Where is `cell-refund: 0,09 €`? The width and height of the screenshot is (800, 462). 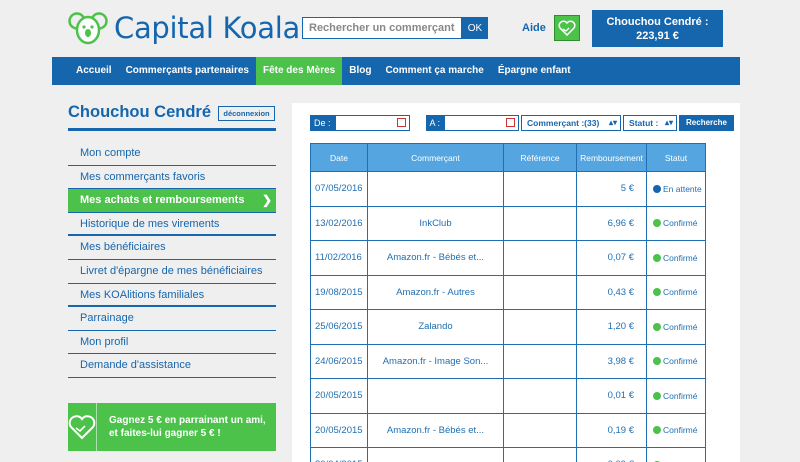
cell-refund: 0,09 € is located at coordinates (611, 454).